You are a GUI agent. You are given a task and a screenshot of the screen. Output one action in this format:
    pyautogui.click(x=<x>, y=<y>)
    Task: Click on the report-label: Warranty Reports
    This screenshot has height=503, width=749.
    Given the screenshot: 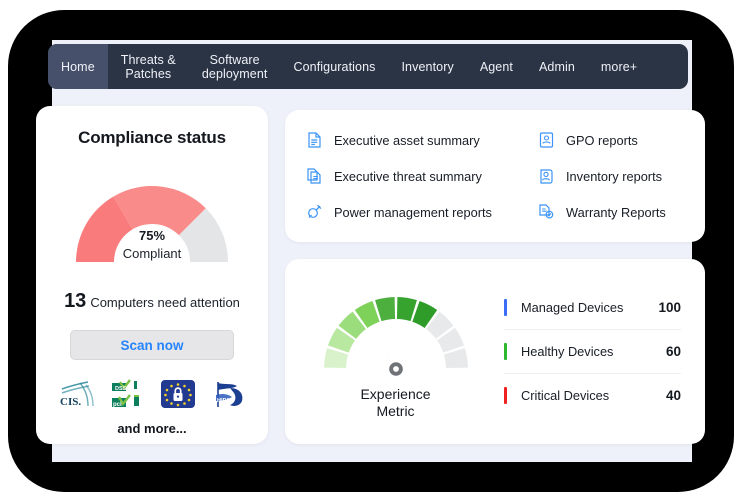 What is the action you would take?
    pyautogui.click(x=616, y=212)
    